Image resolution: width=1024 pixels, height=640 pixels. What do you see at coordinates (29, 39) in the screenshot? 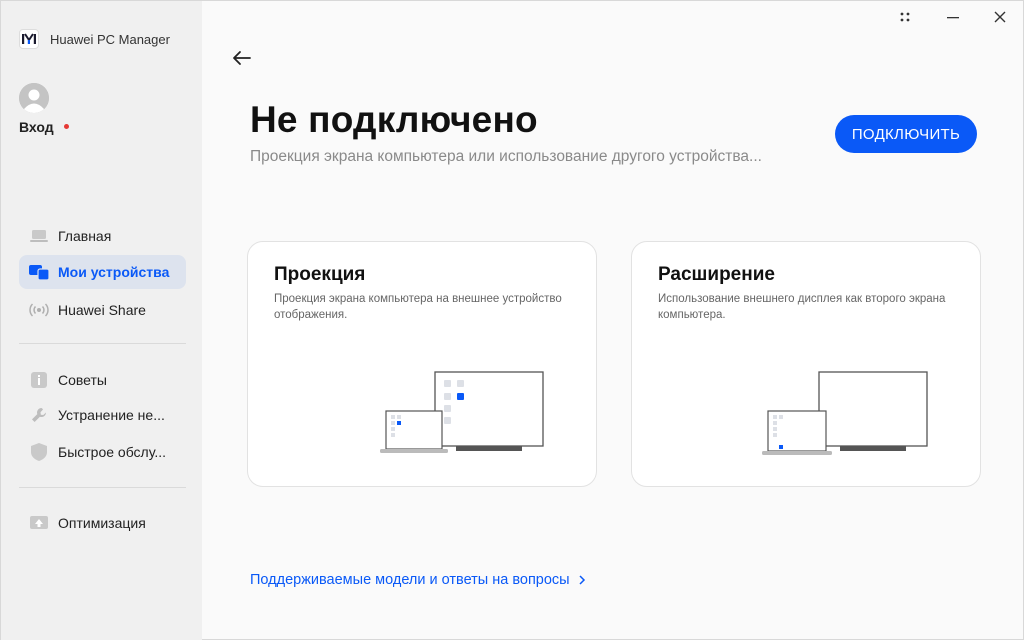
I see `huawei-pc-manager-logo-icon` at bounding box center [29, 39].